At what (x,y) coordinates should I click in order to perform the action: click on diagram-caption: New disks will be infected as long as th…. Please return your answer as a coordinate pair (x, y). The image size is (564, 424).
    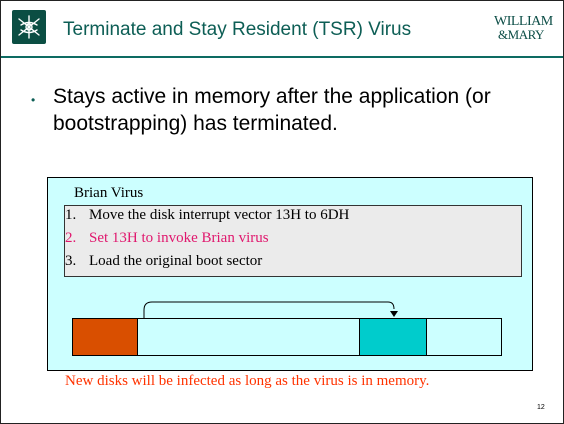
    Looking at the image, I should click on (247, 381).